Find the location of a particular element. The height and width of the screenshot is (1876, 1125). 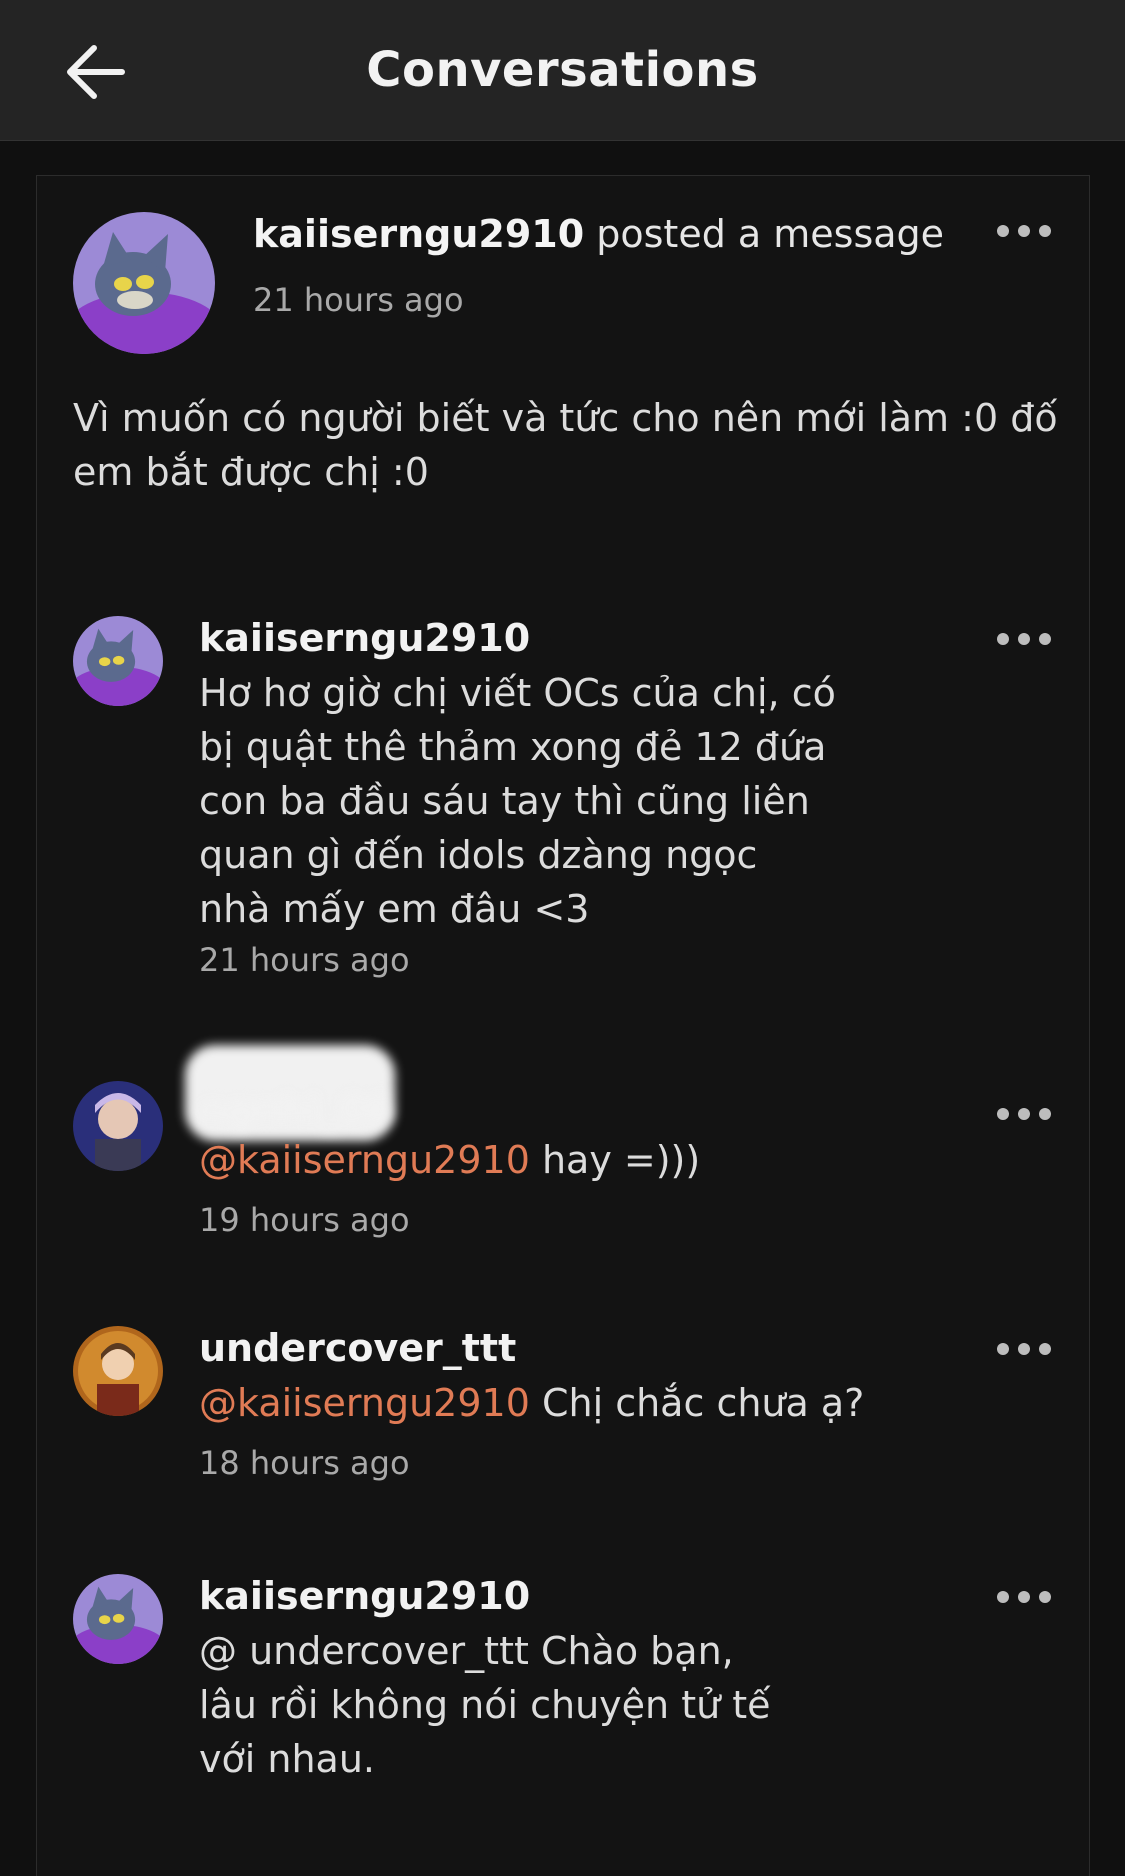

app-header: Conversations is located at coordinates (562, 70).